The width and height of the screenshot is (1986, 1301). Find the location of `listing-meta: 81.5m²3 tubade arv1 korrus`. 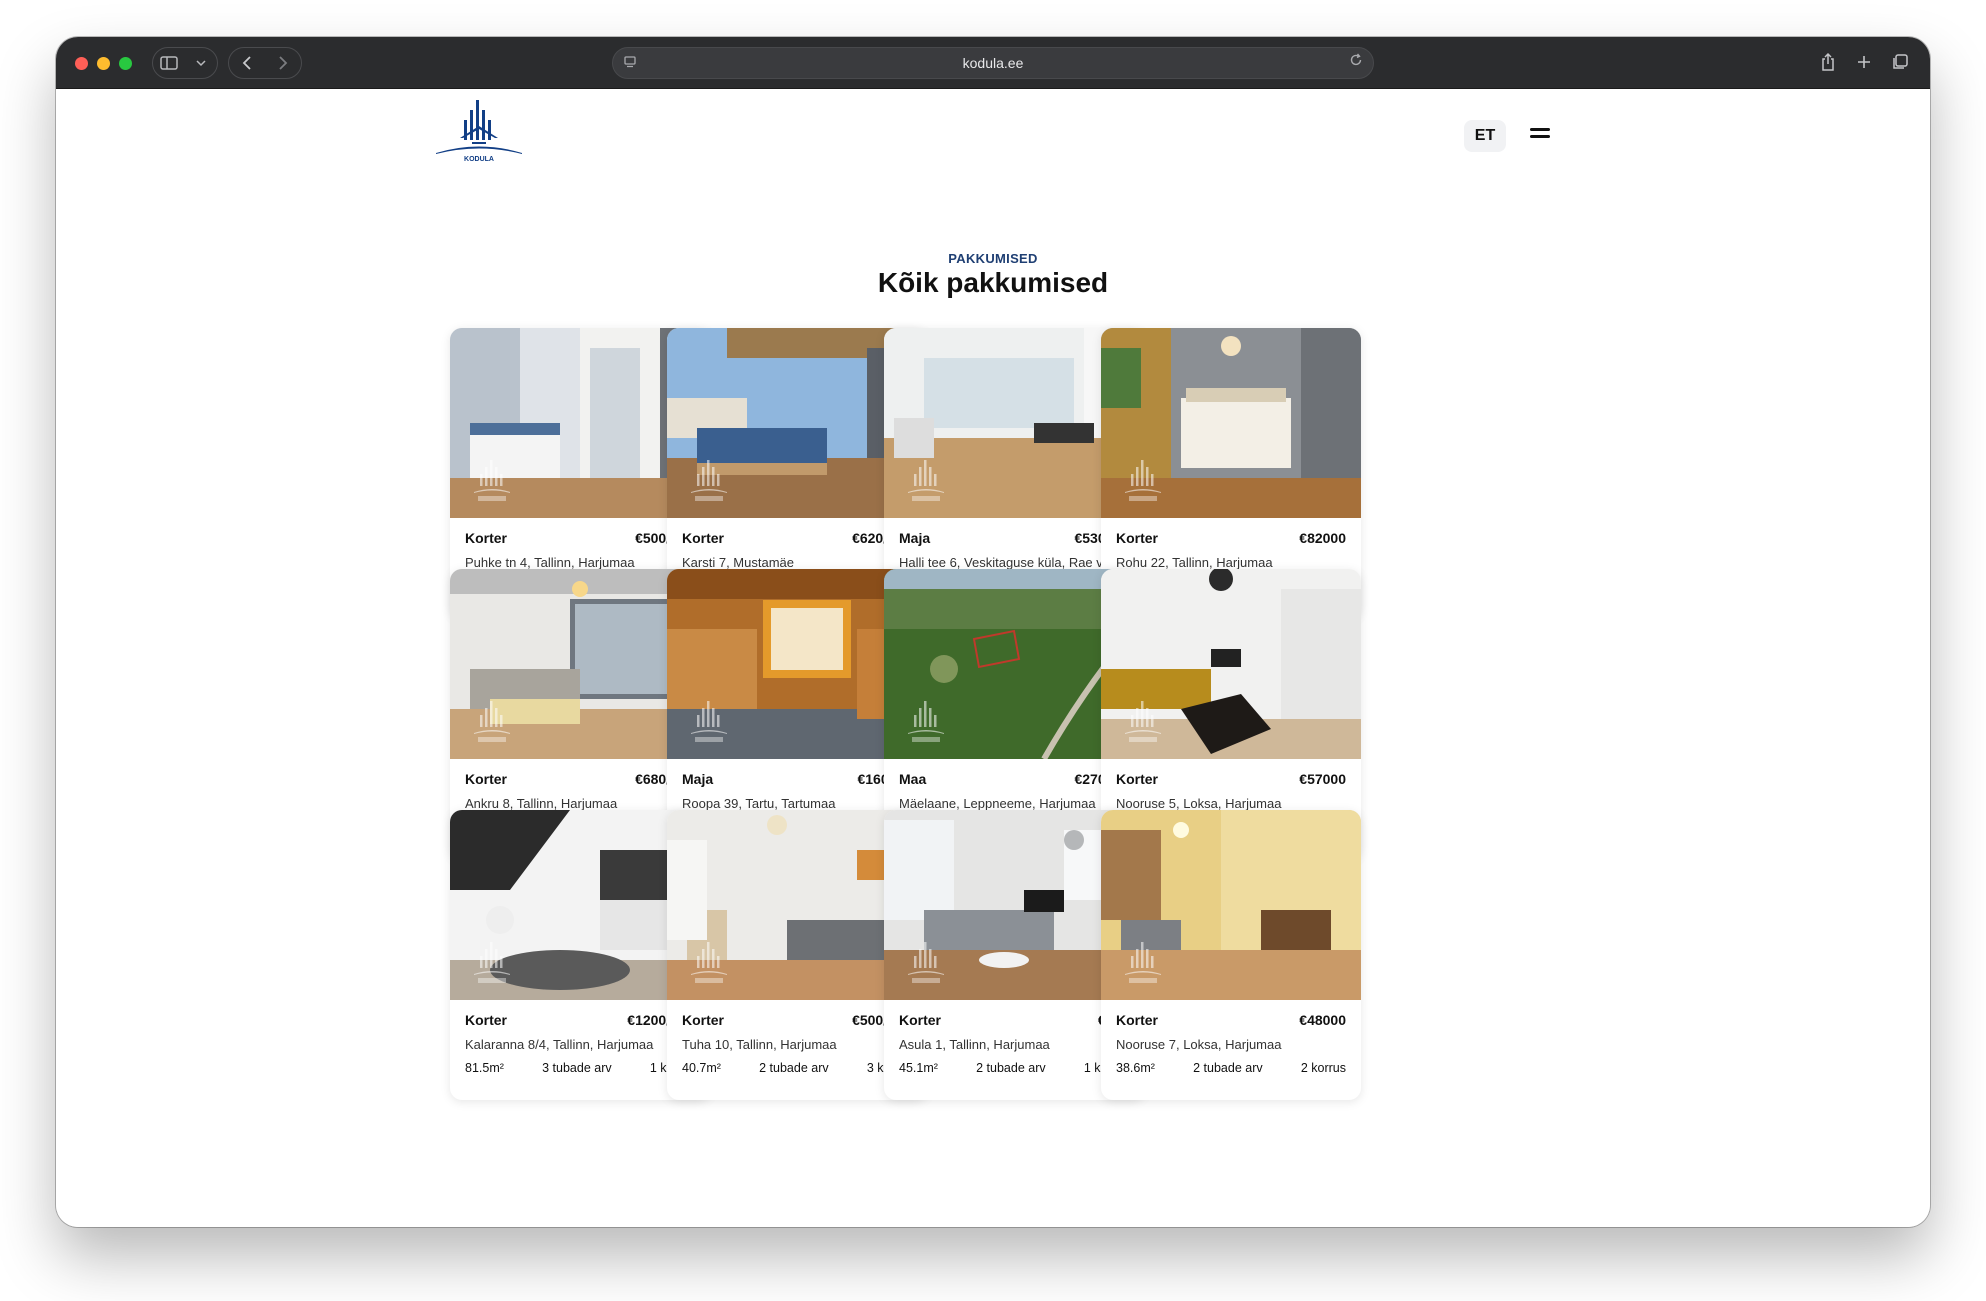

listing-meta: 81.5m²3 tubade arv1 korrus is located at coordinates (580, 1068).